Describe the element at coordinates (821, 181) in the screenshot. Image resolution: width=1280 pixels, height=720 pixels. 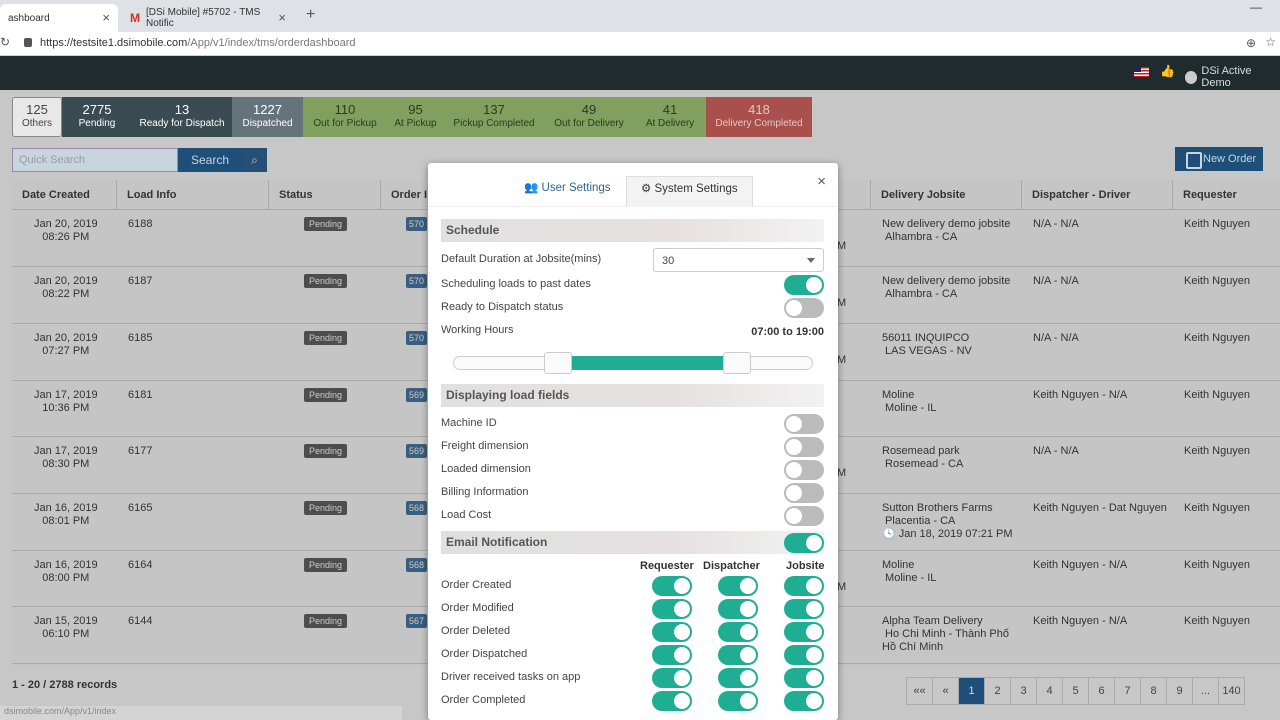
I see `close-icon: ×` at that location.